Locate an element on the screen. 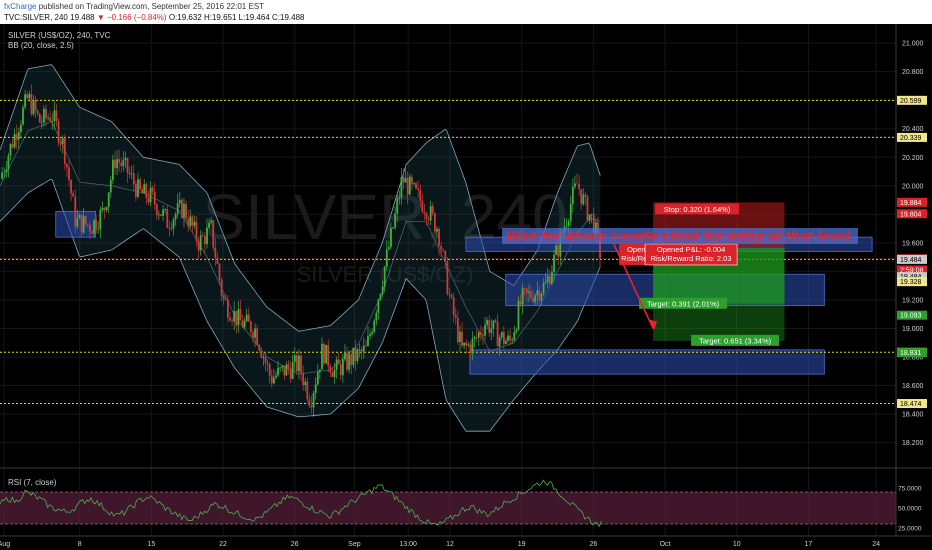 This screenshot has height=550, width=932. y-tick-label: 20.400 is located at coordinates (913, 129).